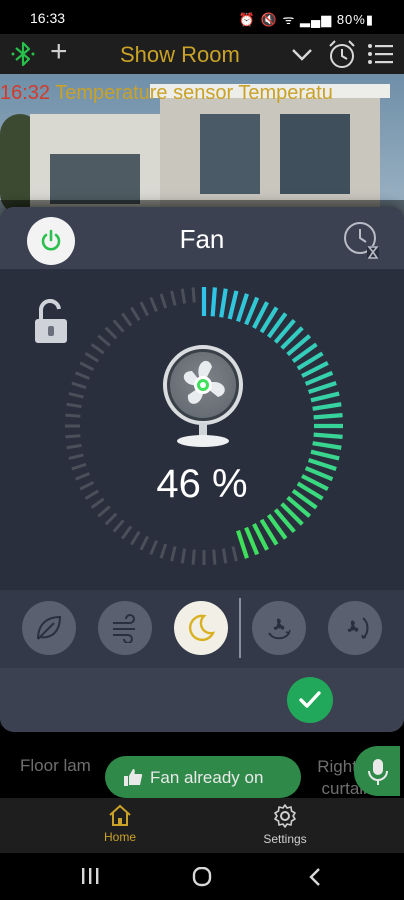 This screenshot has width=404, height=900. I want to click on confirm-button, so click(310, 700).